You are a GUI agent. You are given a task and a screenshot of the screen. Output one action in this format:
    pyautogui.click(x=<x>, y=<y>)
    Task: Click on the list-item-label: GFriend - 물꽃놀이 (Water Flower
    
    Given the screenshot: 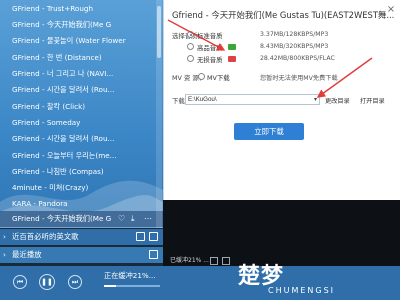 What is the action you would take?
    pyautogui.click(x=69, y=40)
    